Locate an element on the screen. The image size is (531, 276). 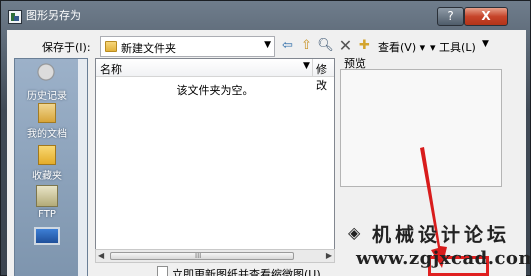
delete-icon: ✕ is located at coordinates (345, 46).